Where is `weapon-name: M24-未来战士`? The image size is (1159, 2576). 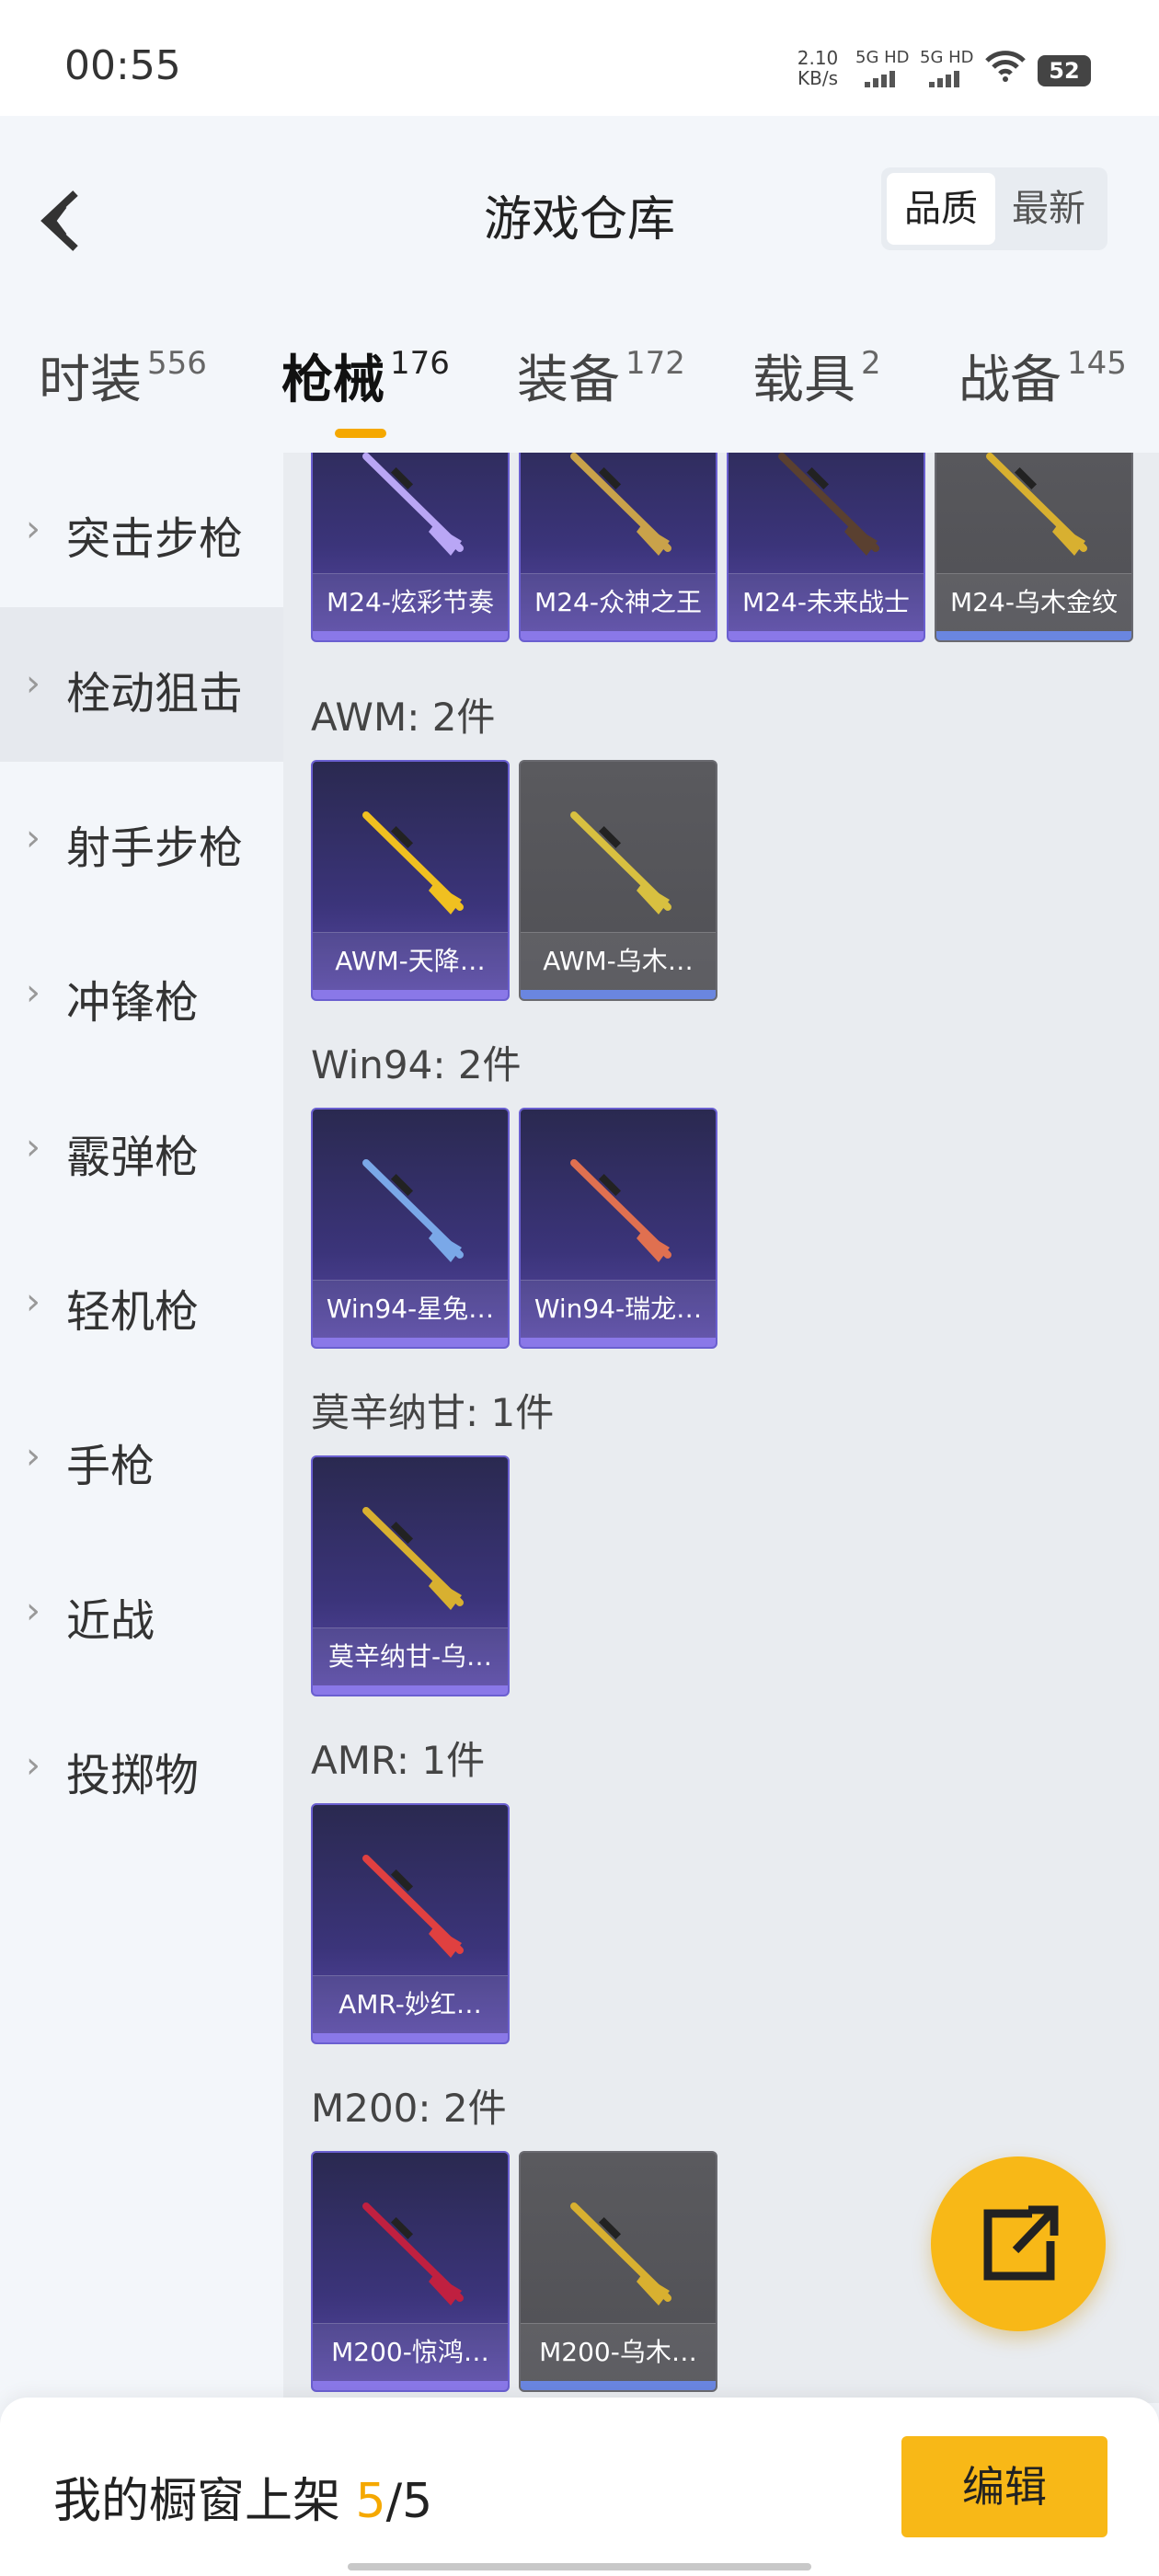 weapon-name: M24-未来战士 is located at coordinates (826, 602).